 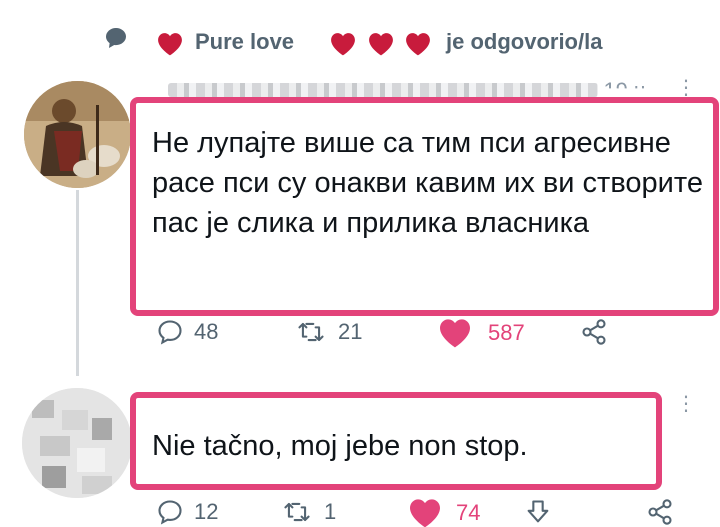 I want to click on arrow-down-icon, so click(x=538, y=511).